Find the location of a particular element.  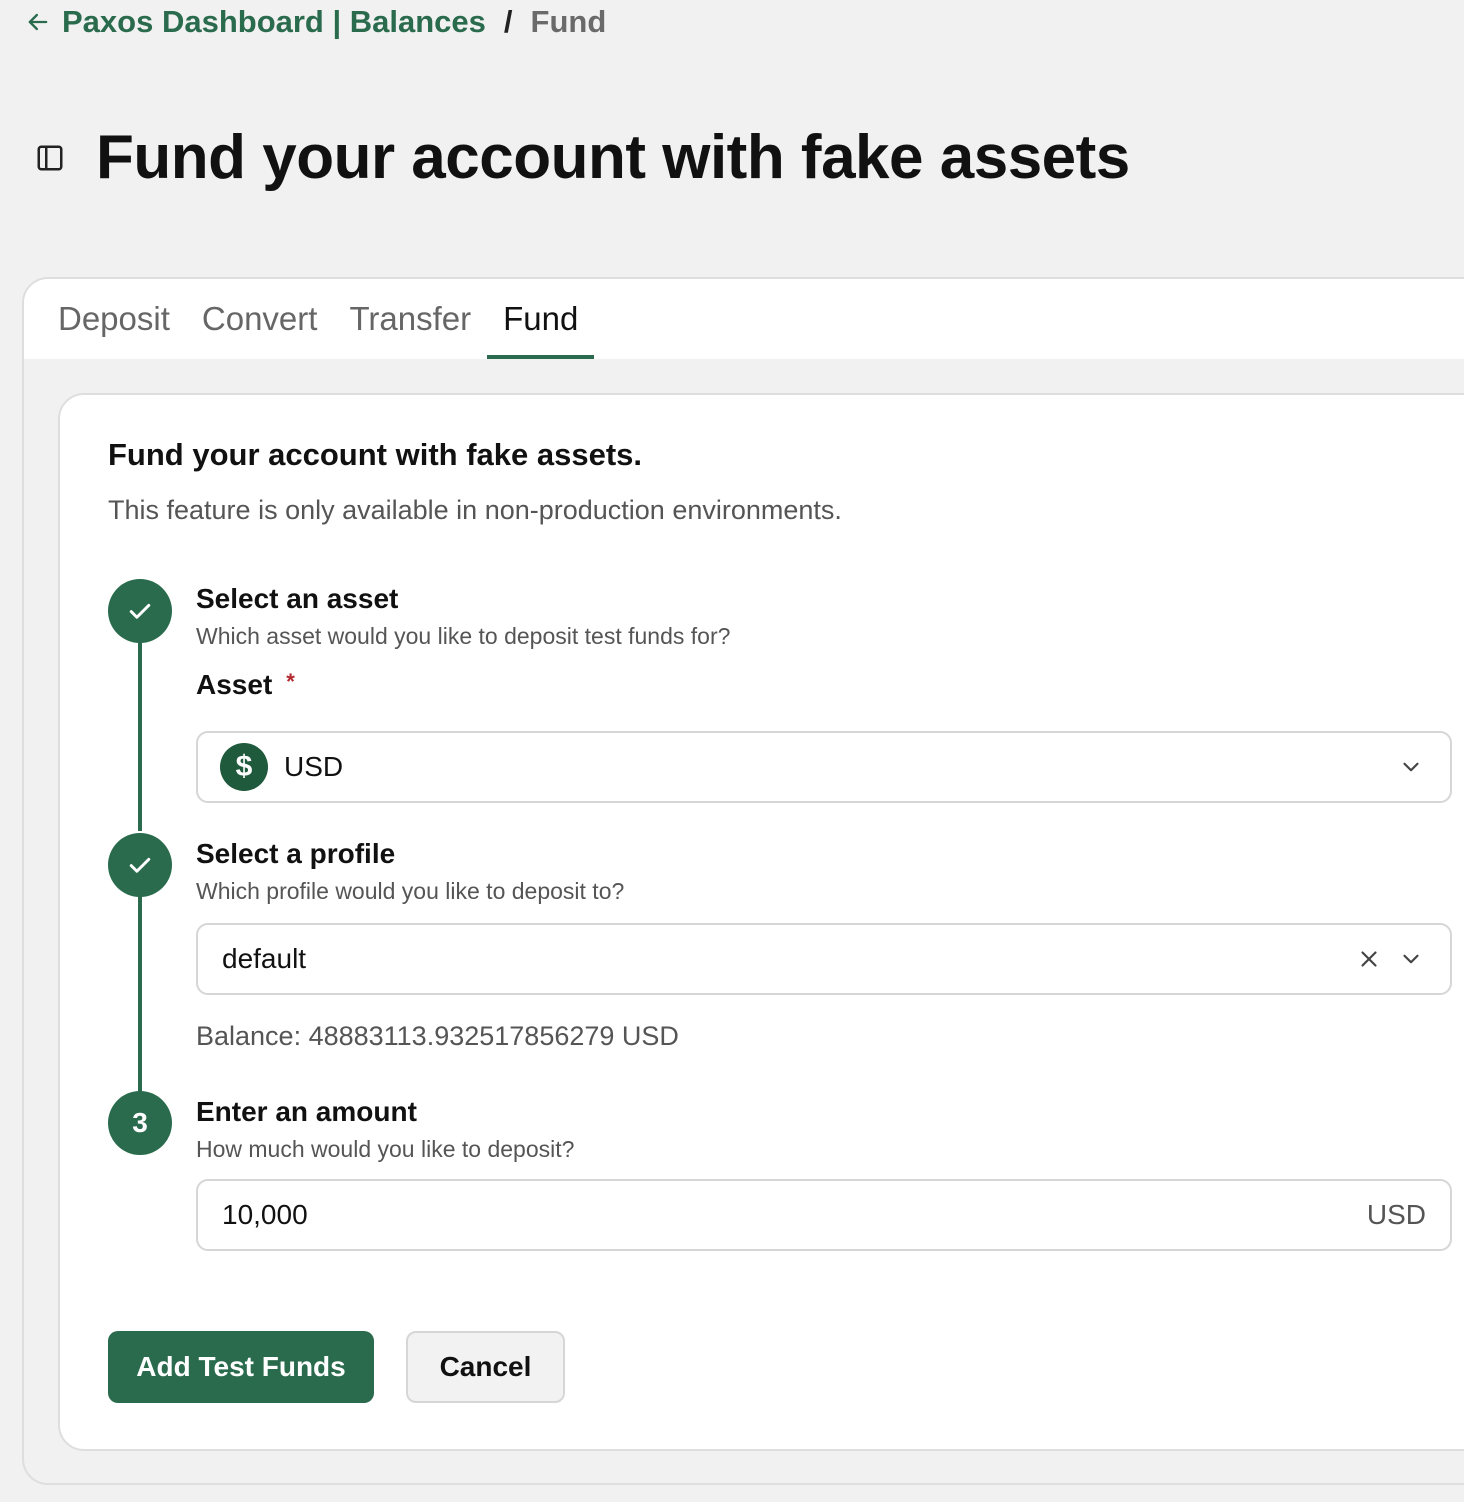

breadcrumb-parent: Paxos Dashboard | Balances is located at coordinates (274, 22).